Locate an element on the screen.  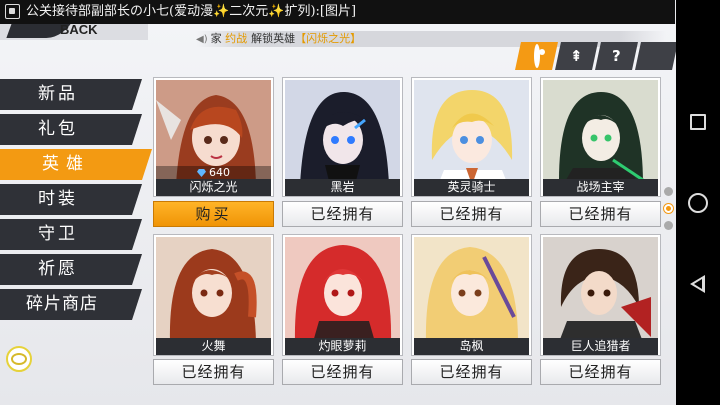
back-bar: BACK is located at coordinates (74, 32).